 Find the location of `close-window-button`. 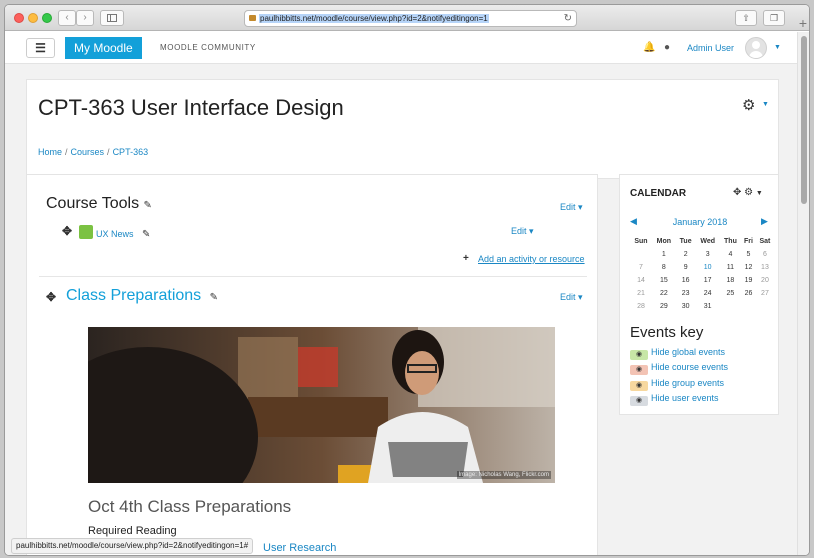

close-window-button is located at coordinates (19, 18).